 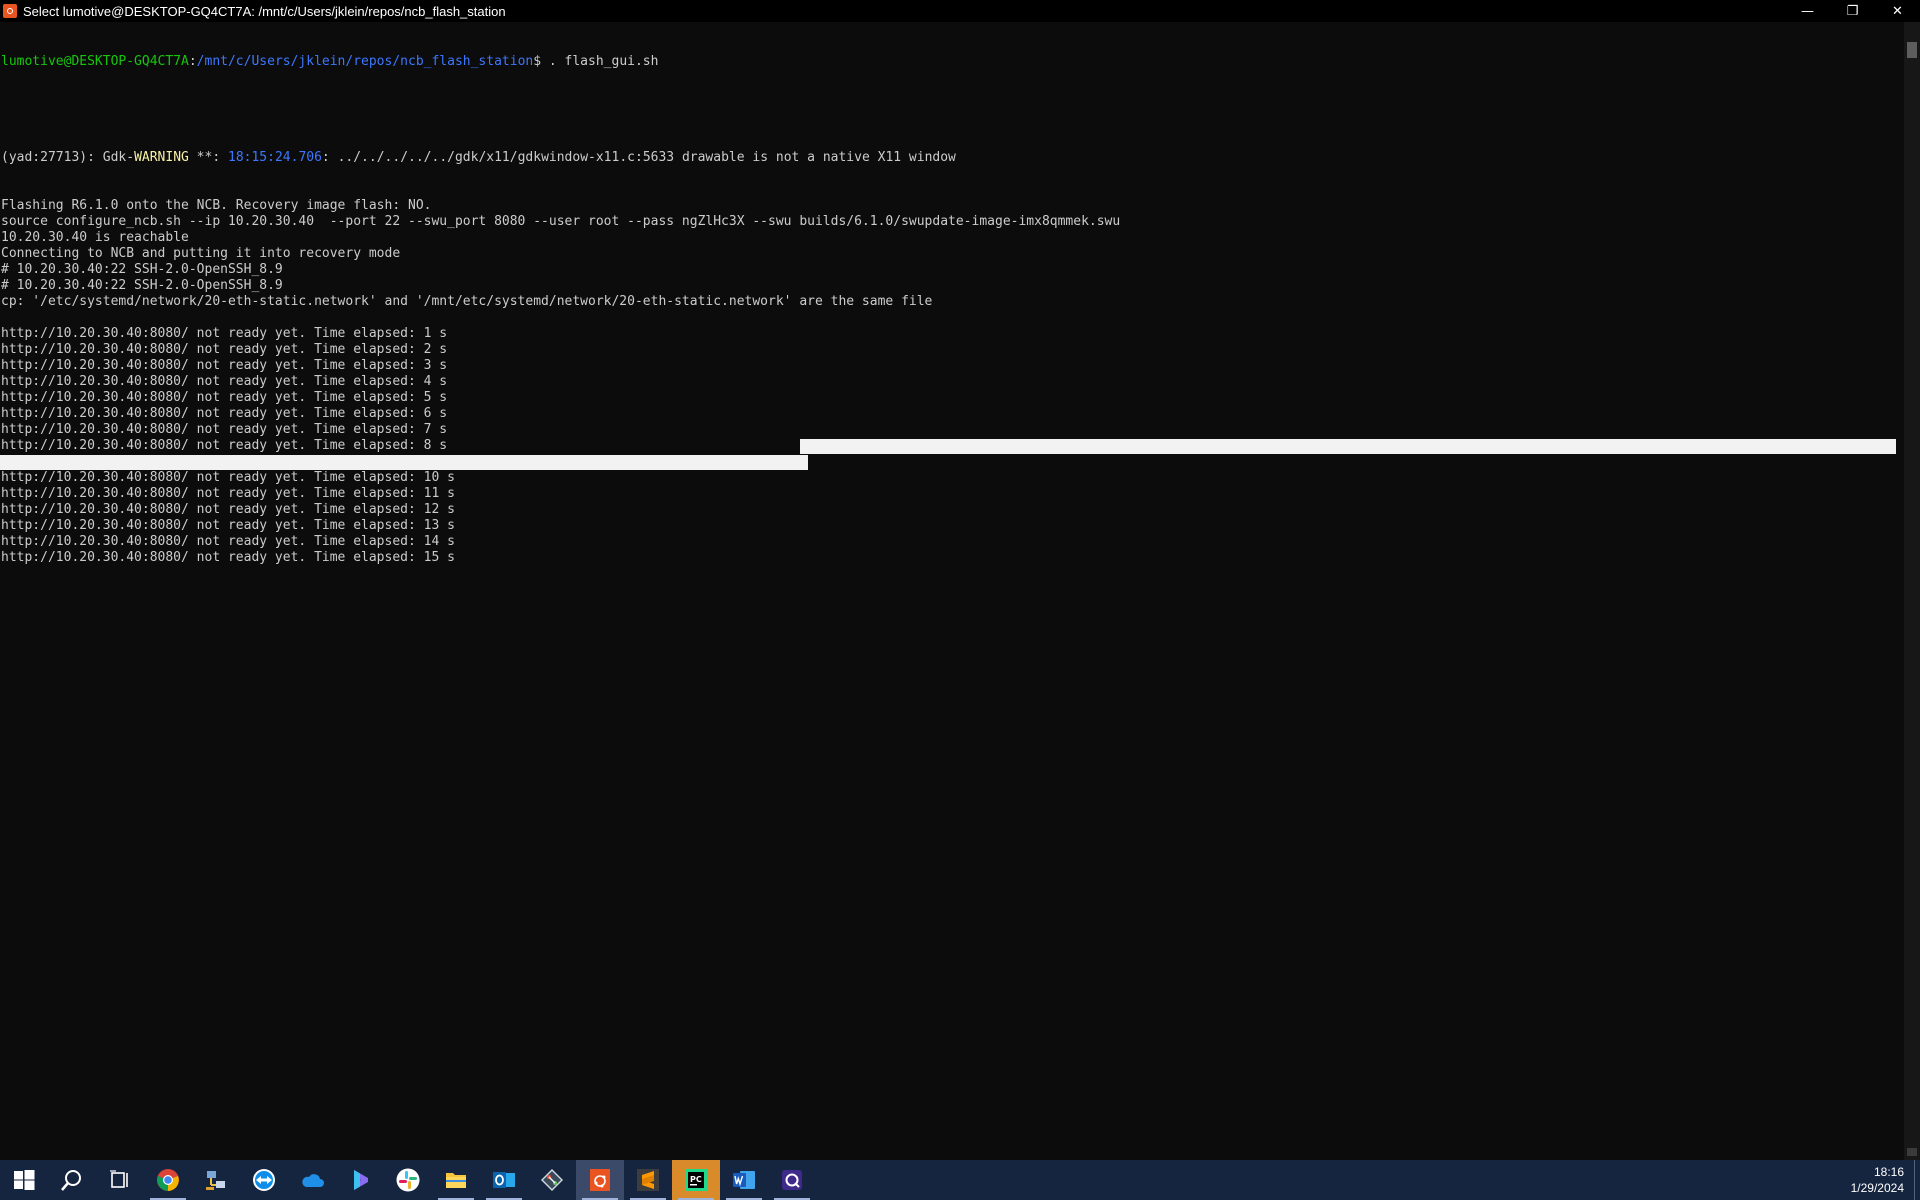 I want to click on warning-time: 18:15:24.706, so click(x=275, y=157).